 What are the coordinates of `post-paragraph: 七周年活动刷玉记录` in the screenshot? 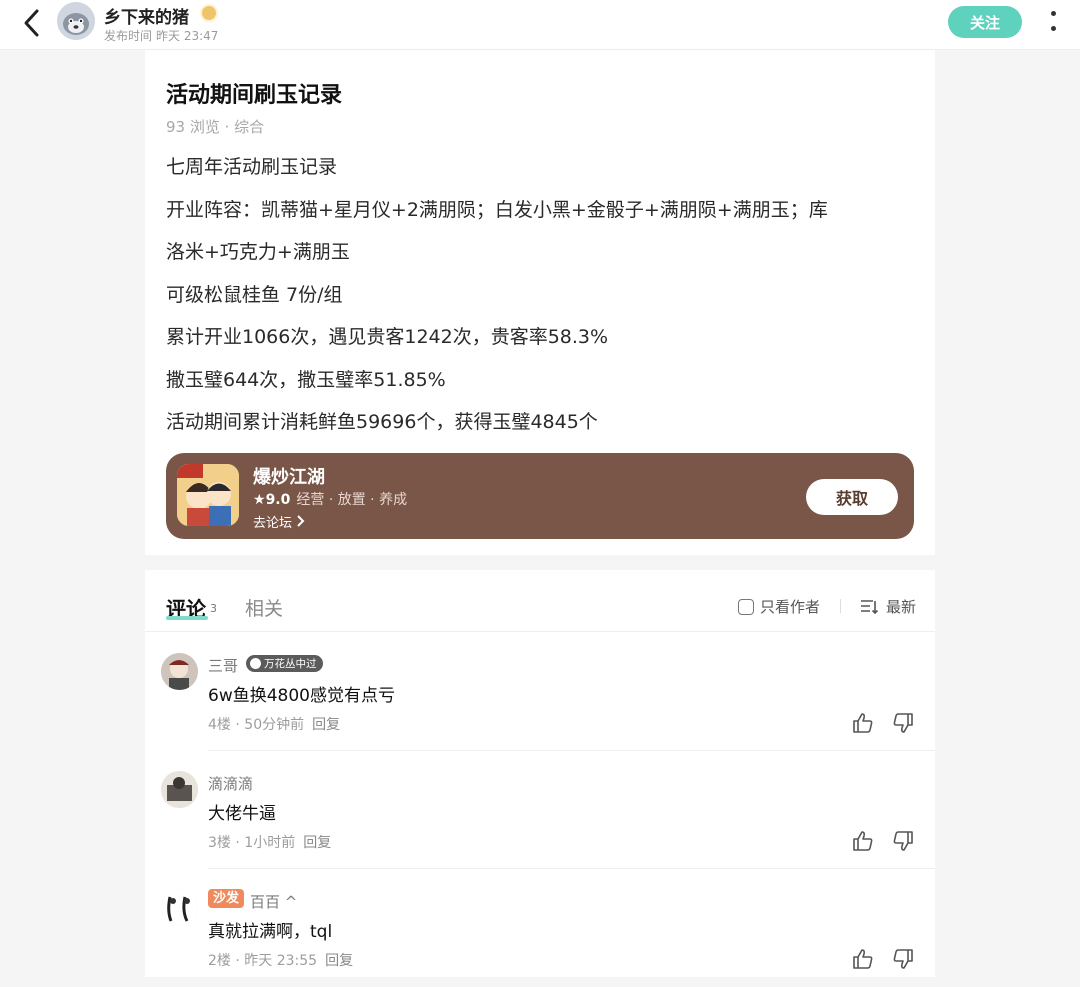 It's located at (252, 167).